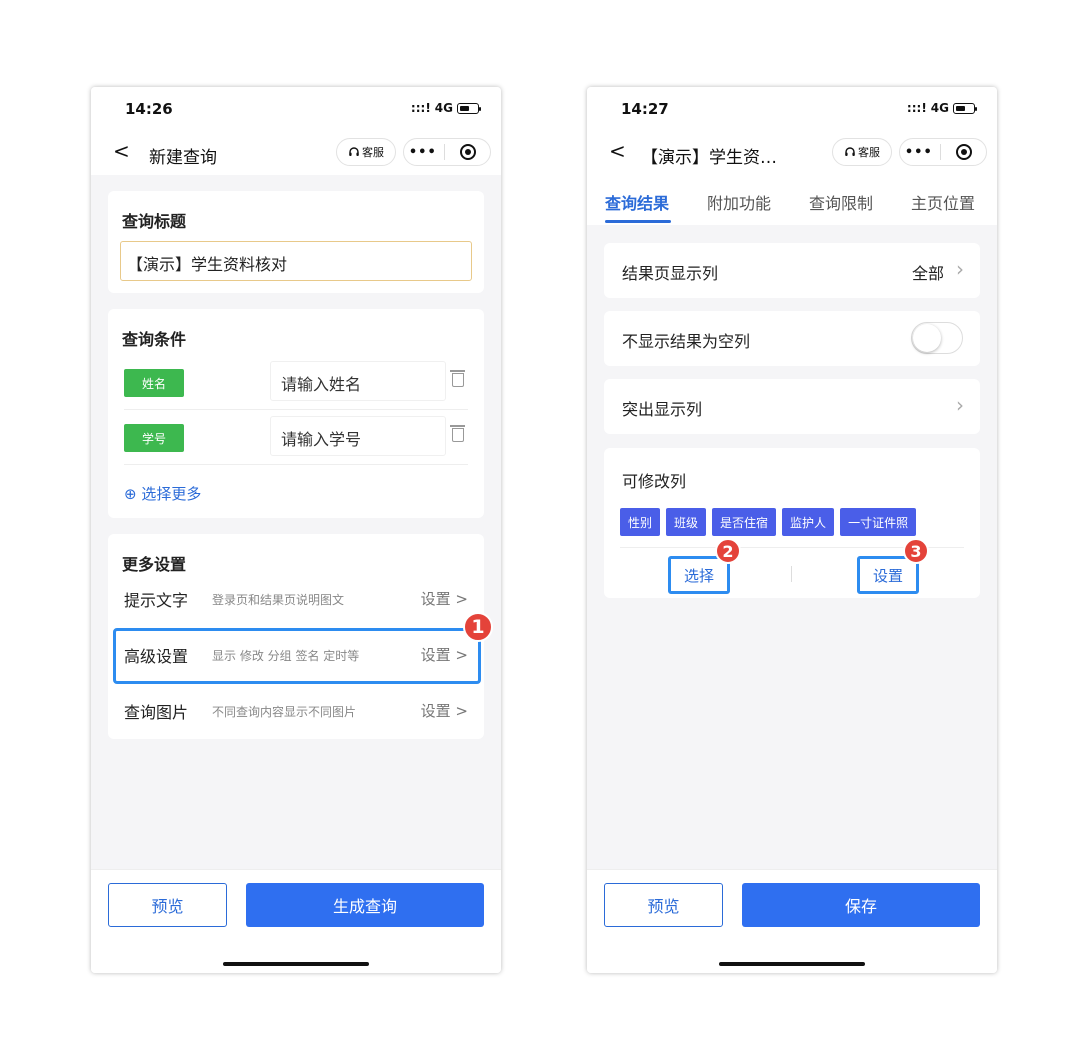  I want to click on query-conditions-card: 查询条件 姓名 请输入姓名 学号 请输入学号 ⊕ 选择更多, so click(296, 413).